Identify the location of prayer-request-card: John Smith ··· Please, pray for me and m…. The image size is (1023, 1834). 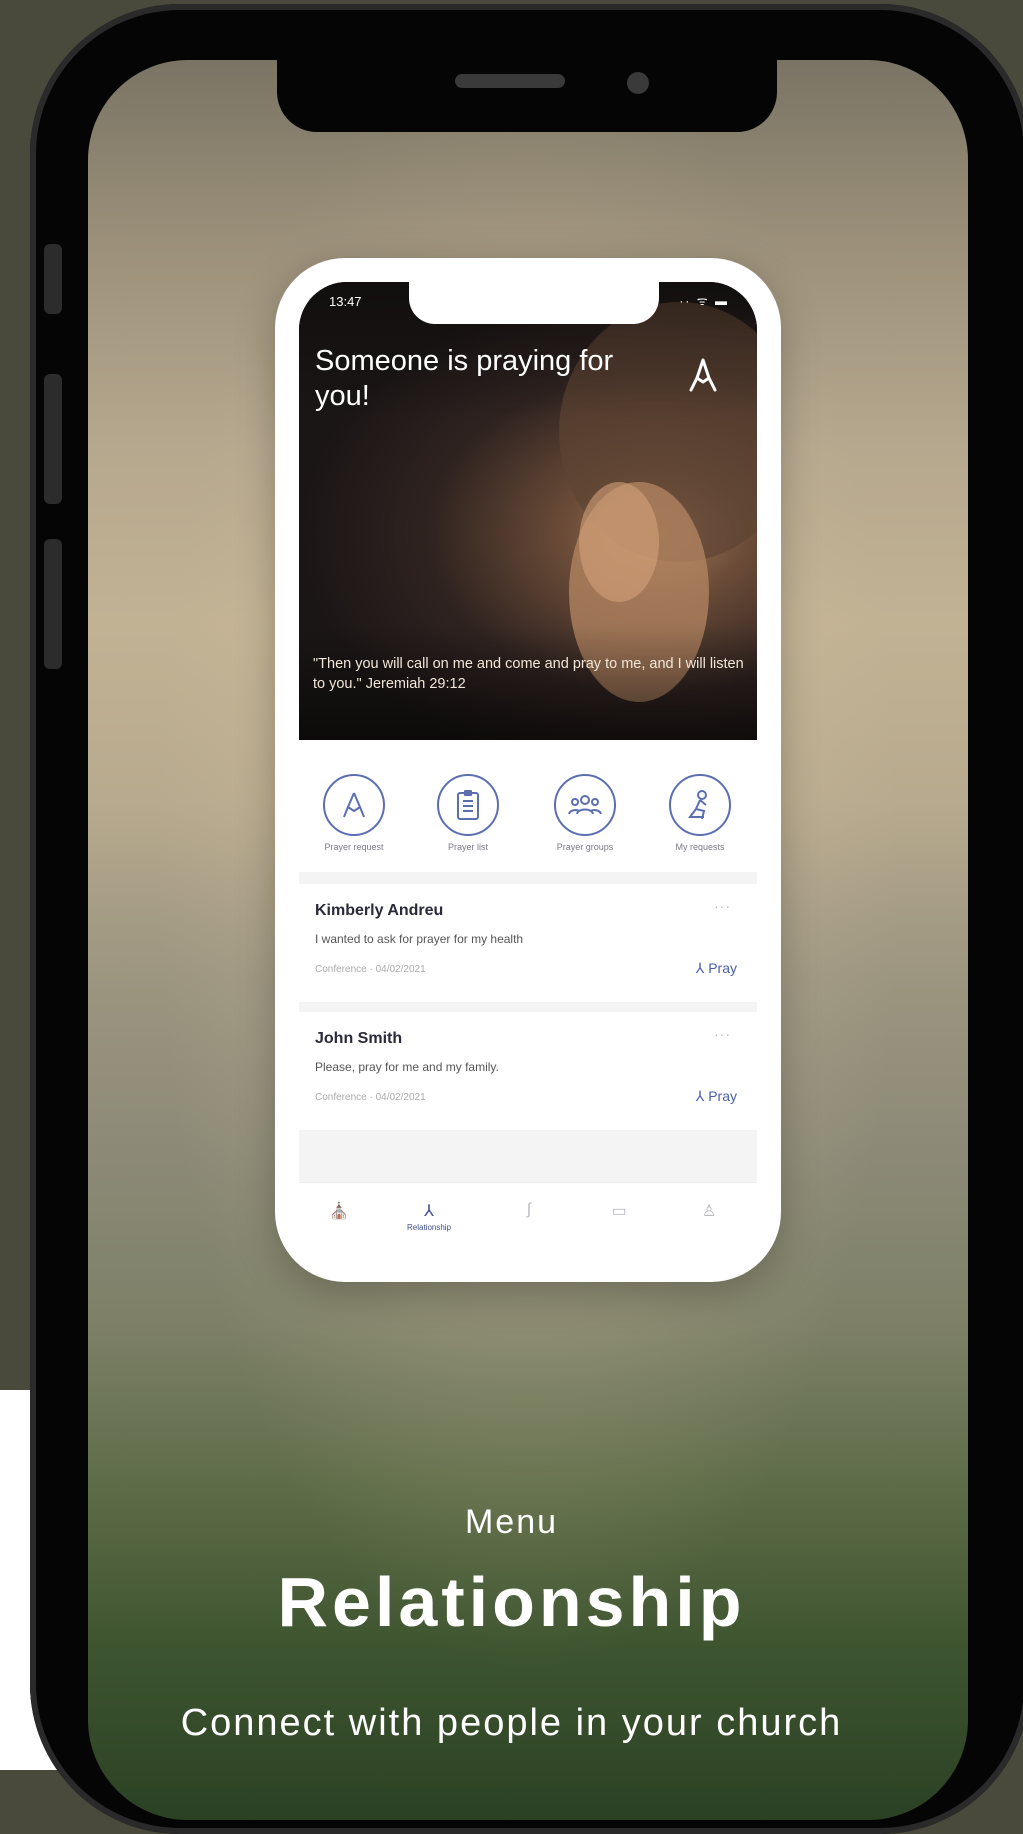
(528, 1071).